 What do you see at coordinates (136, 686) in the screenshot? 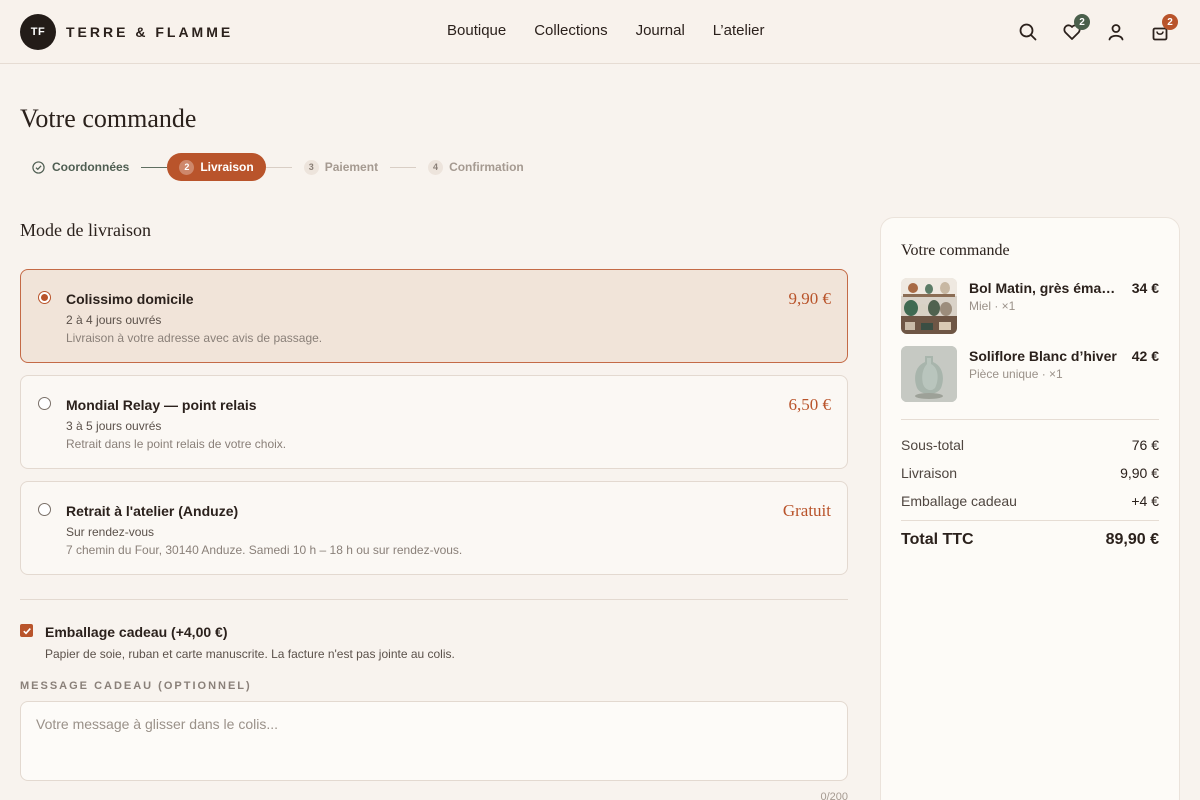
I see `gift-message-label: MESSAGE CADEAU (OPTIONNEL)` at bounding box center [136, 686].